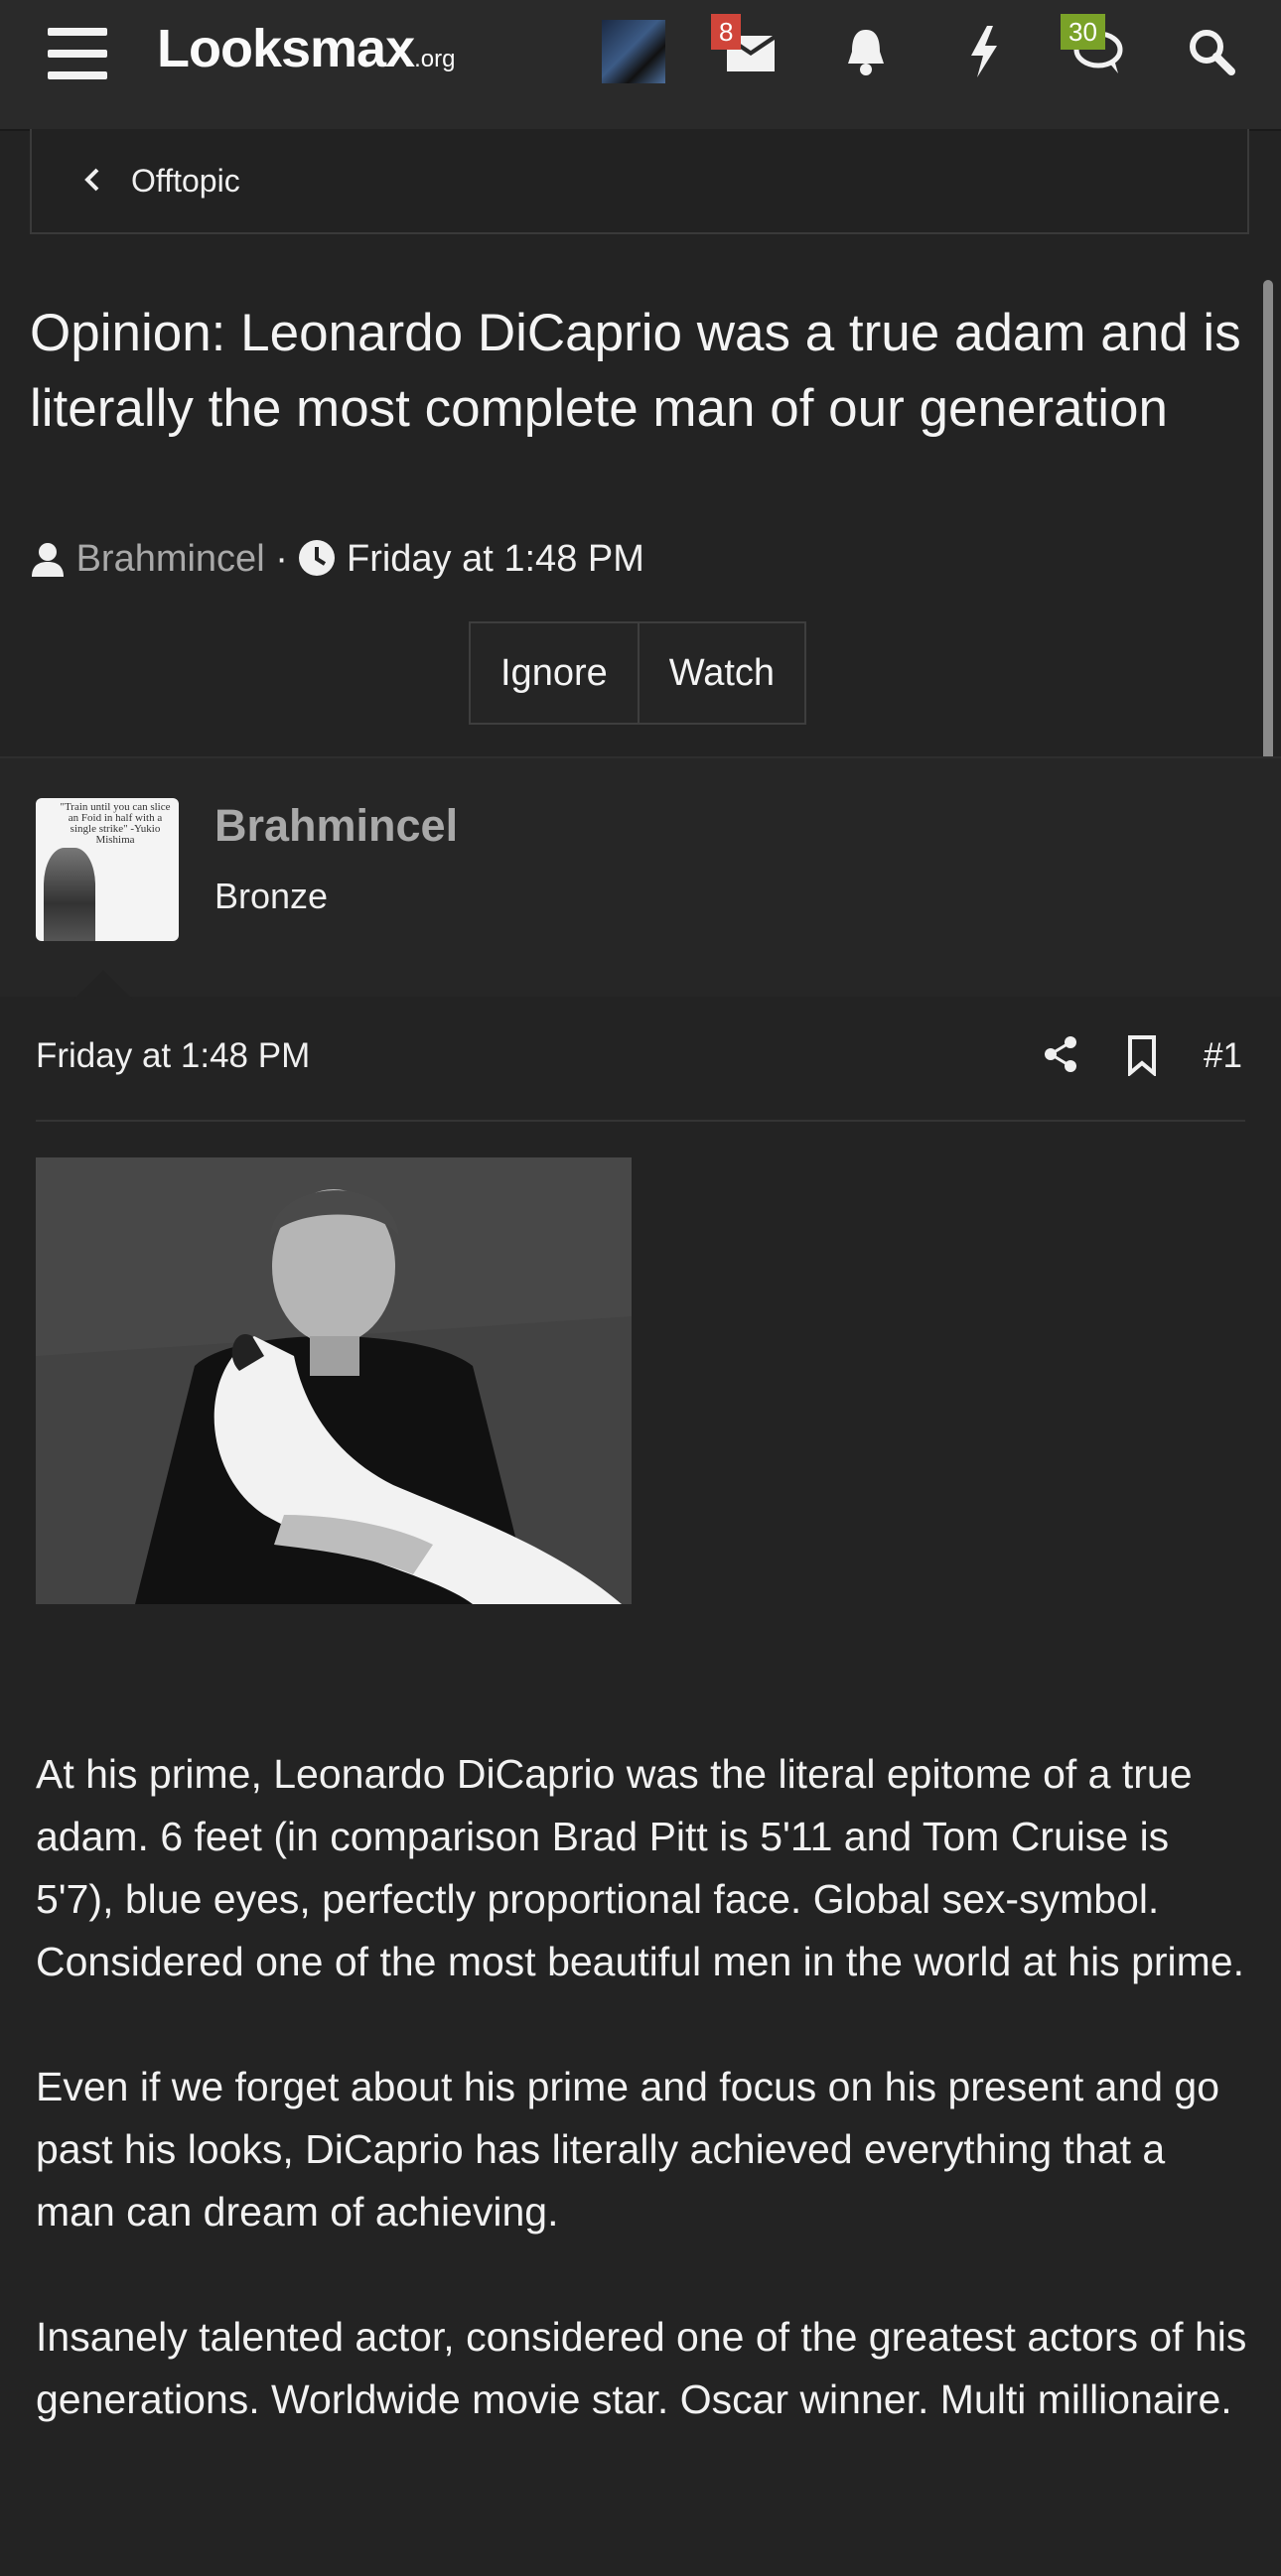  I want to click on bell-icon, so click(866, 51).